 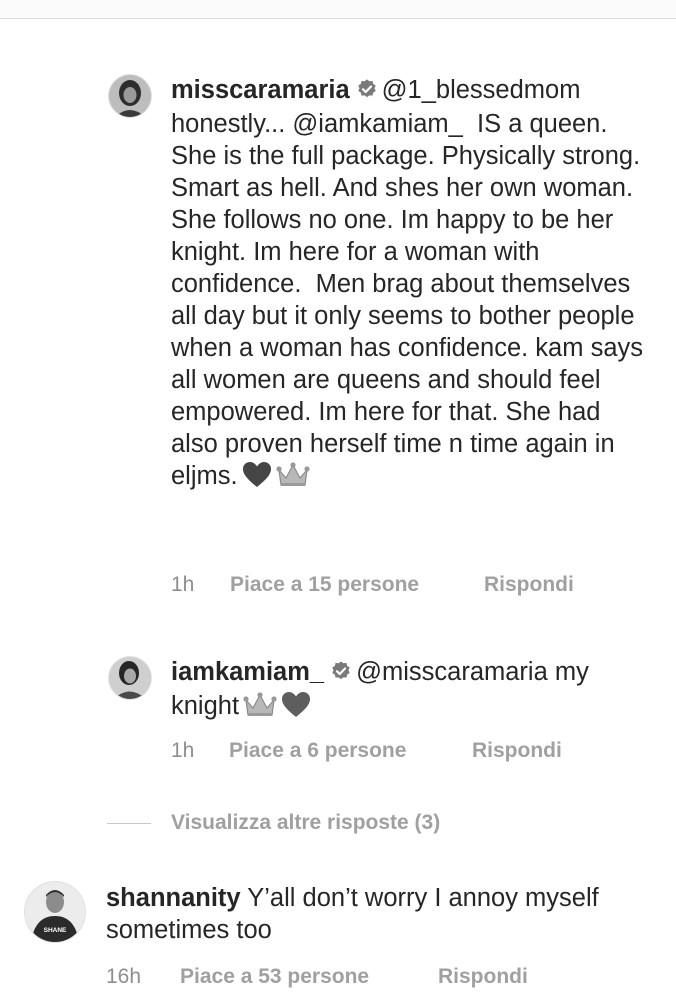 I want to click on comment-meta-shannanity: 16h Piace a 53 persone Rispondi, so click(x=386, y=978).